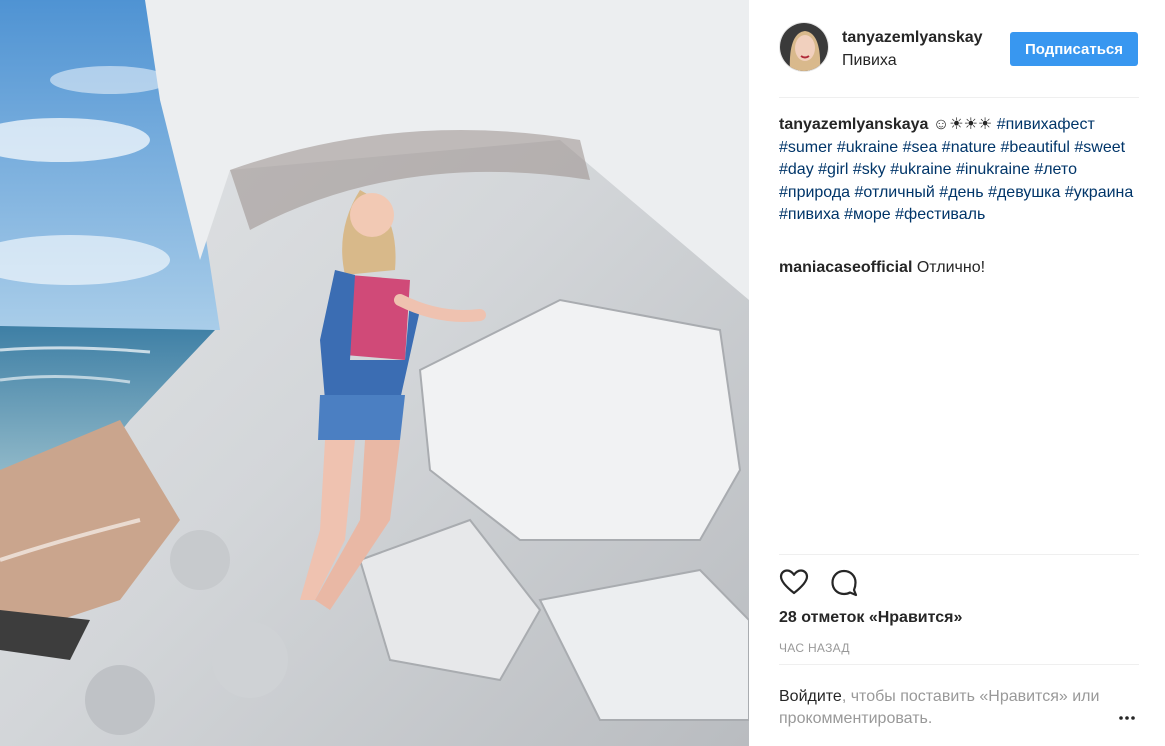  Describe the element at coordinates (969, 147) in the screenshot. I see `hashtag-link: #nature` at that location.